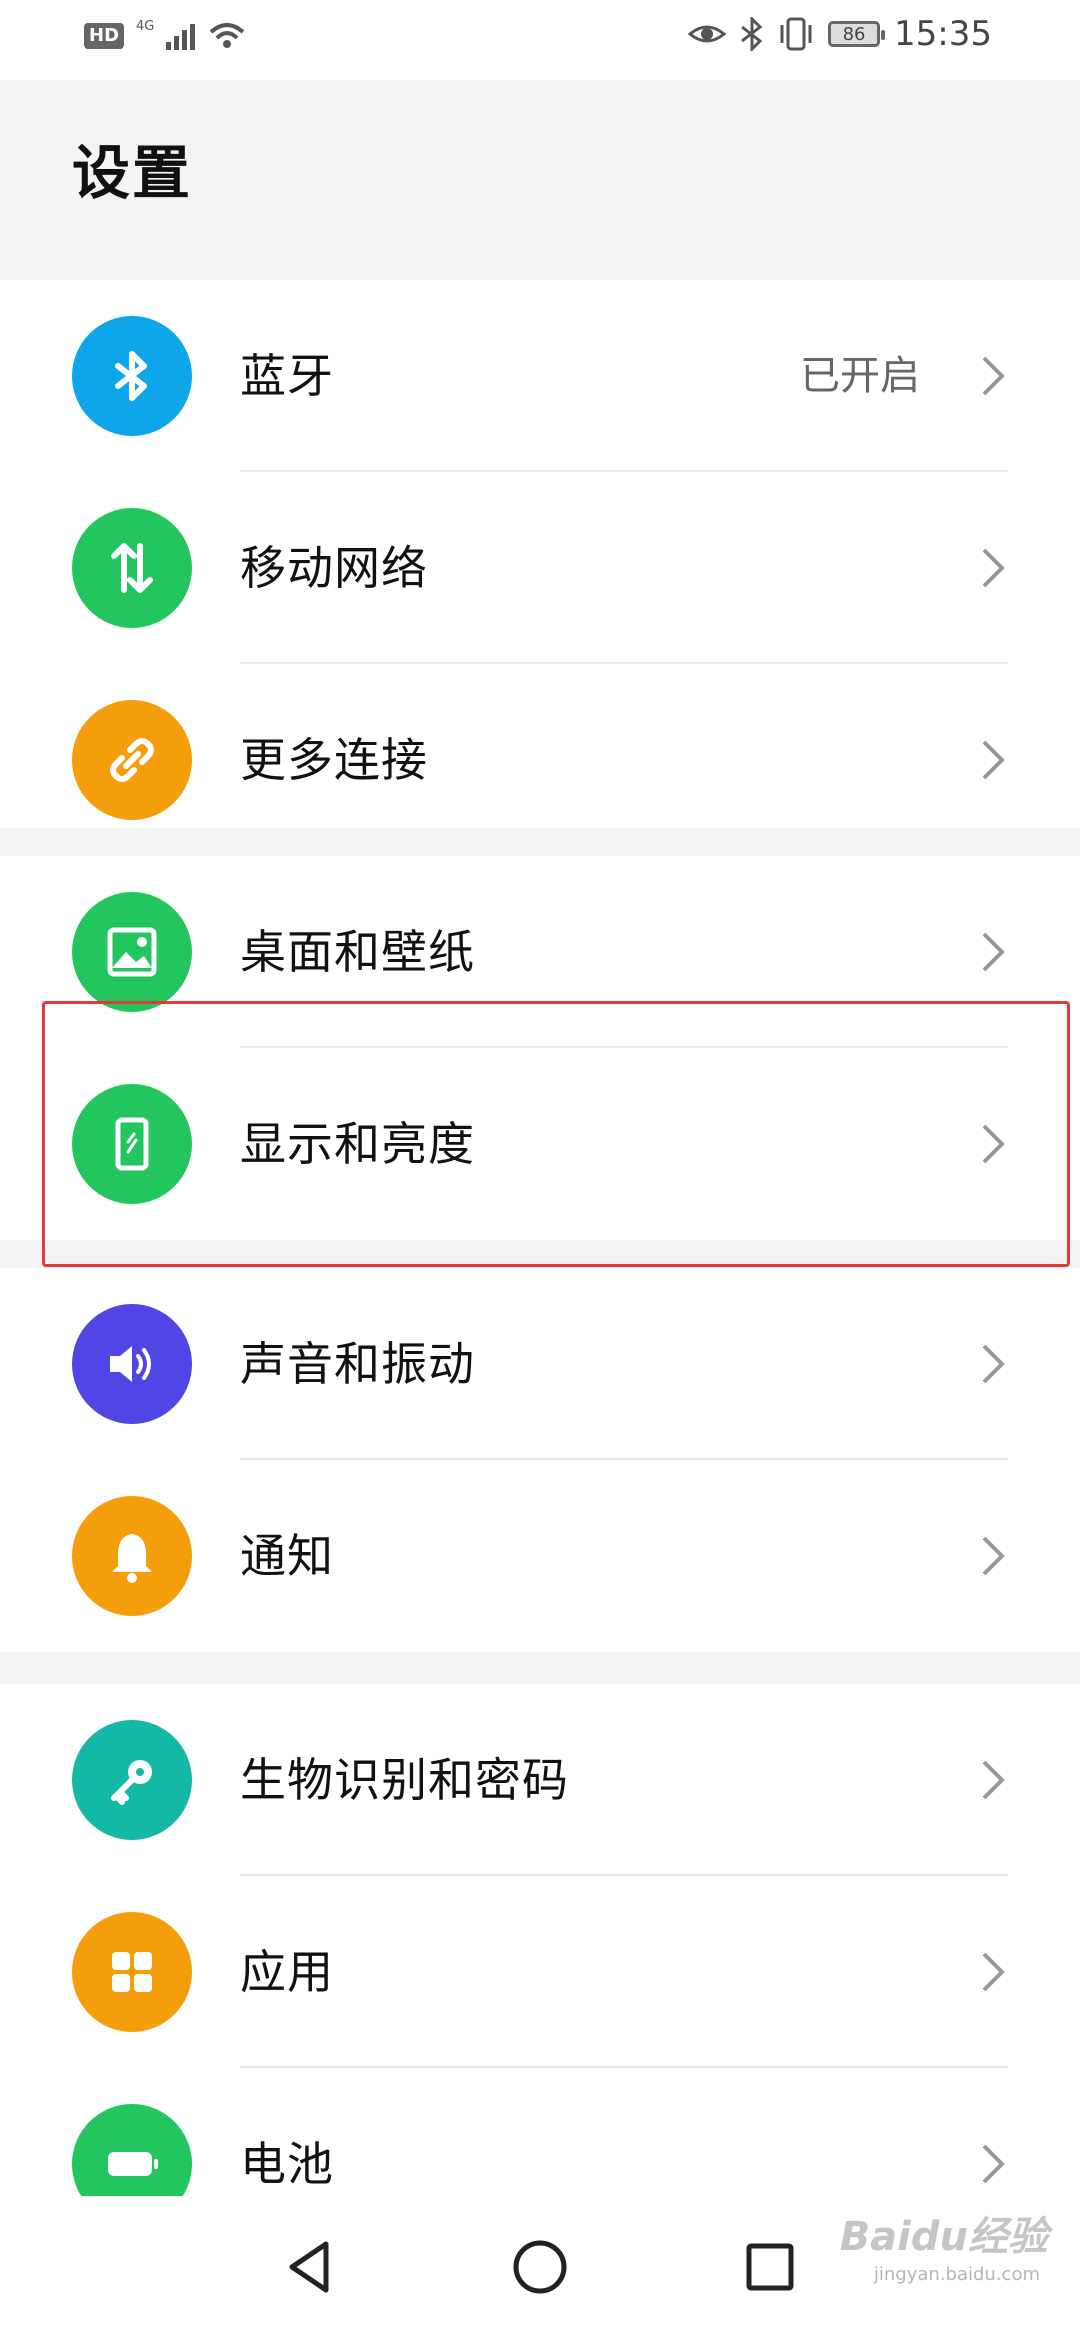  Describe the element at coordinates (287, 1972) in the screenshot. I see `settings-item-label: 应用` at that location.